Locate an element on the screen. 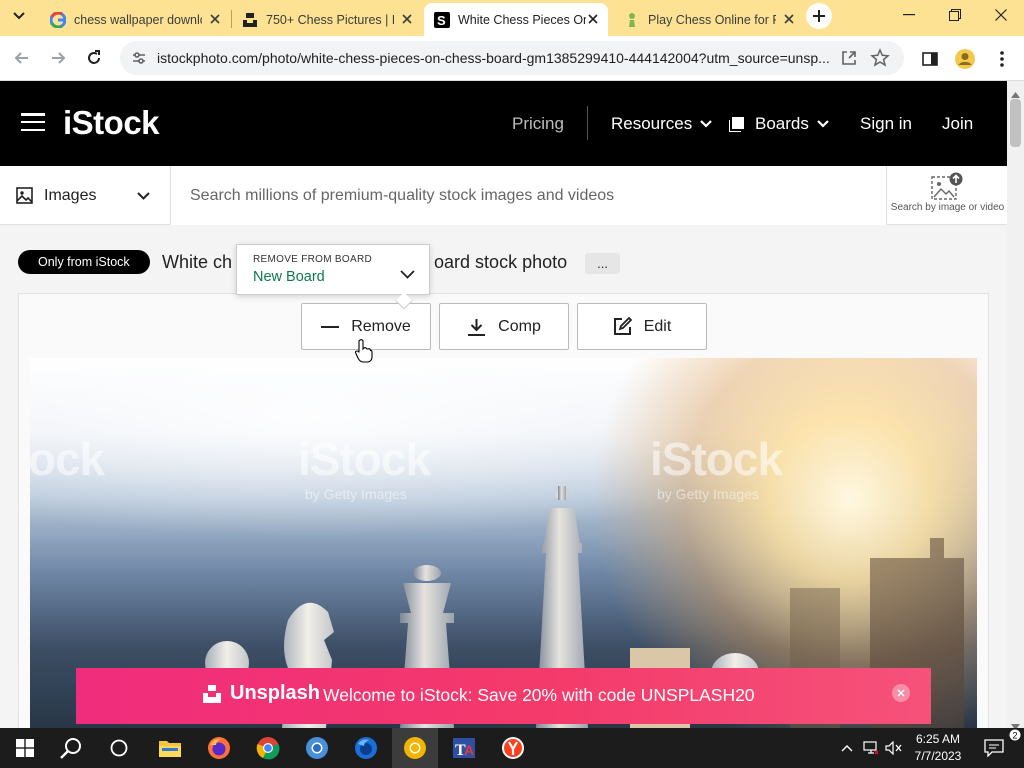  remove-from-board-caption: REMOVE FROM BOARD is located at coordinates (312, 259).